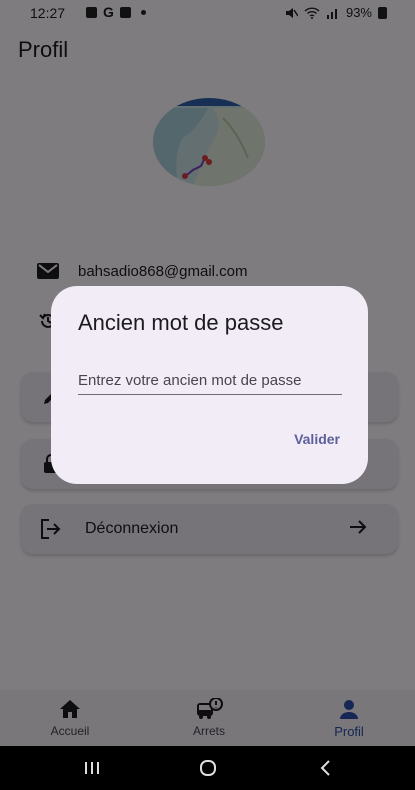 This screenshot has height=790, width=415. I want to click on recent-apps-button, so click(92, 768).